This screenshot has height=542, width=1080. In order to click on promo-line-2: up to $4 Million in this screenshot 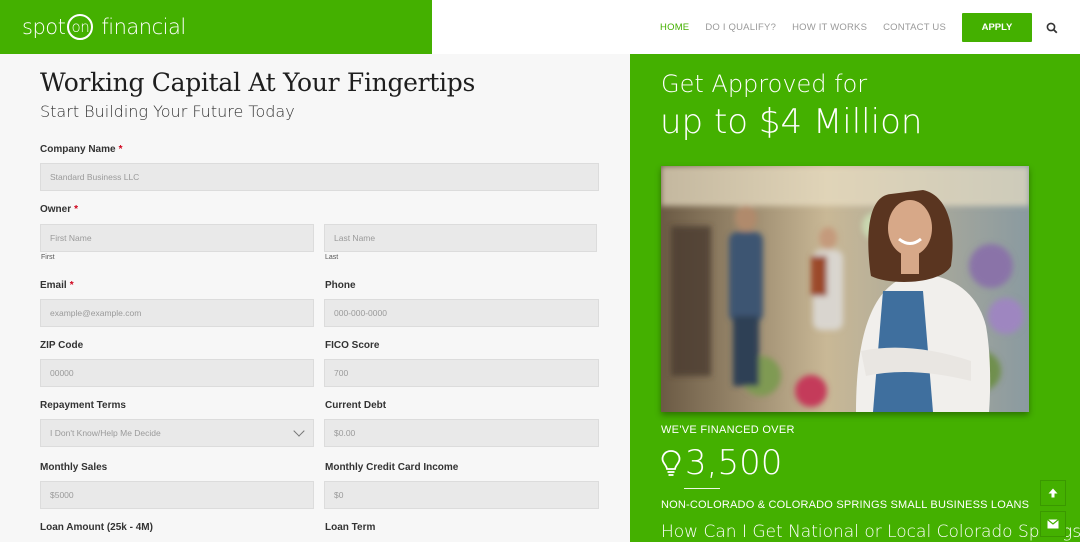, I will do `click(791, 122)`.